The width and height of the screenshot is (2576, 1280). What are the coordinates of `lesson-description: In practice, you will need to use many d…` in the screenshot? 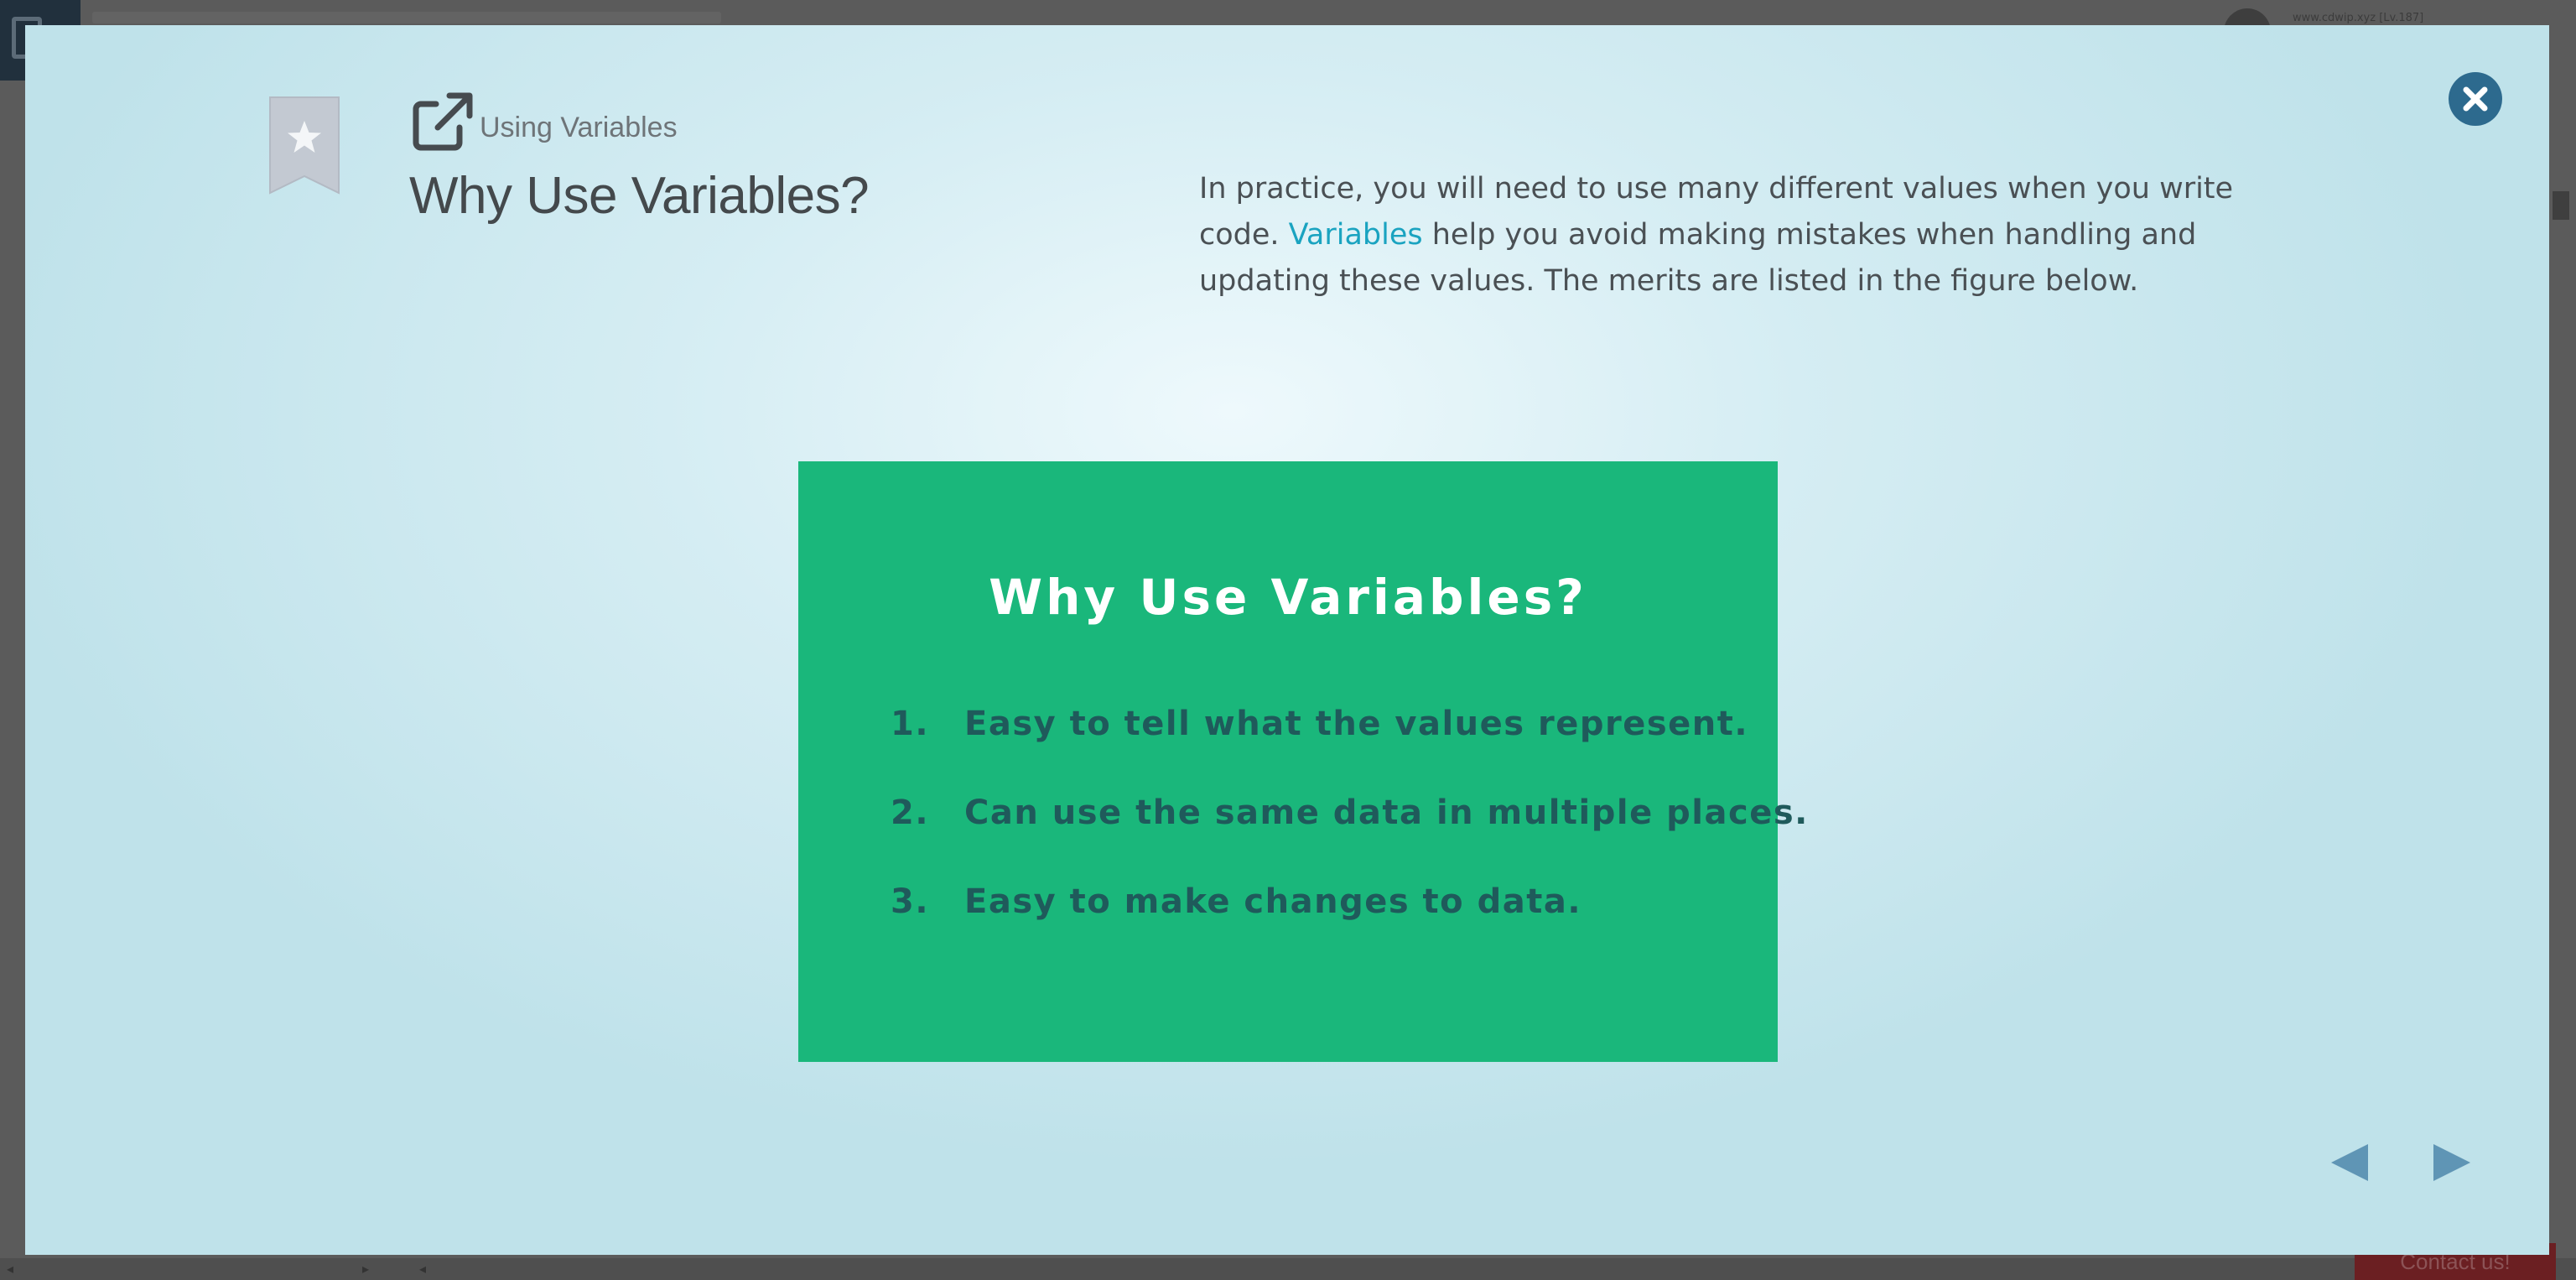 It's located at (1748, 235).